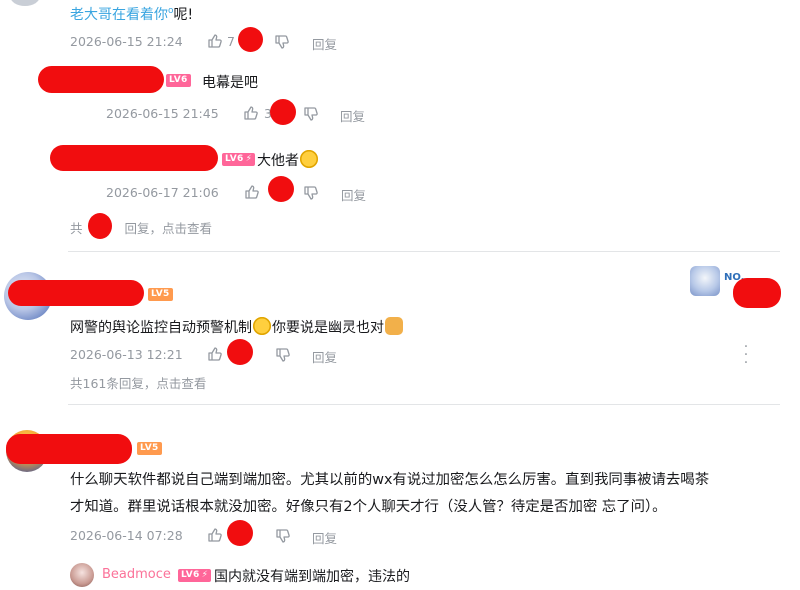 The height and width of the screenshot is (590, 800). I want to click on comment-body: 呢!, so click(183, 15).